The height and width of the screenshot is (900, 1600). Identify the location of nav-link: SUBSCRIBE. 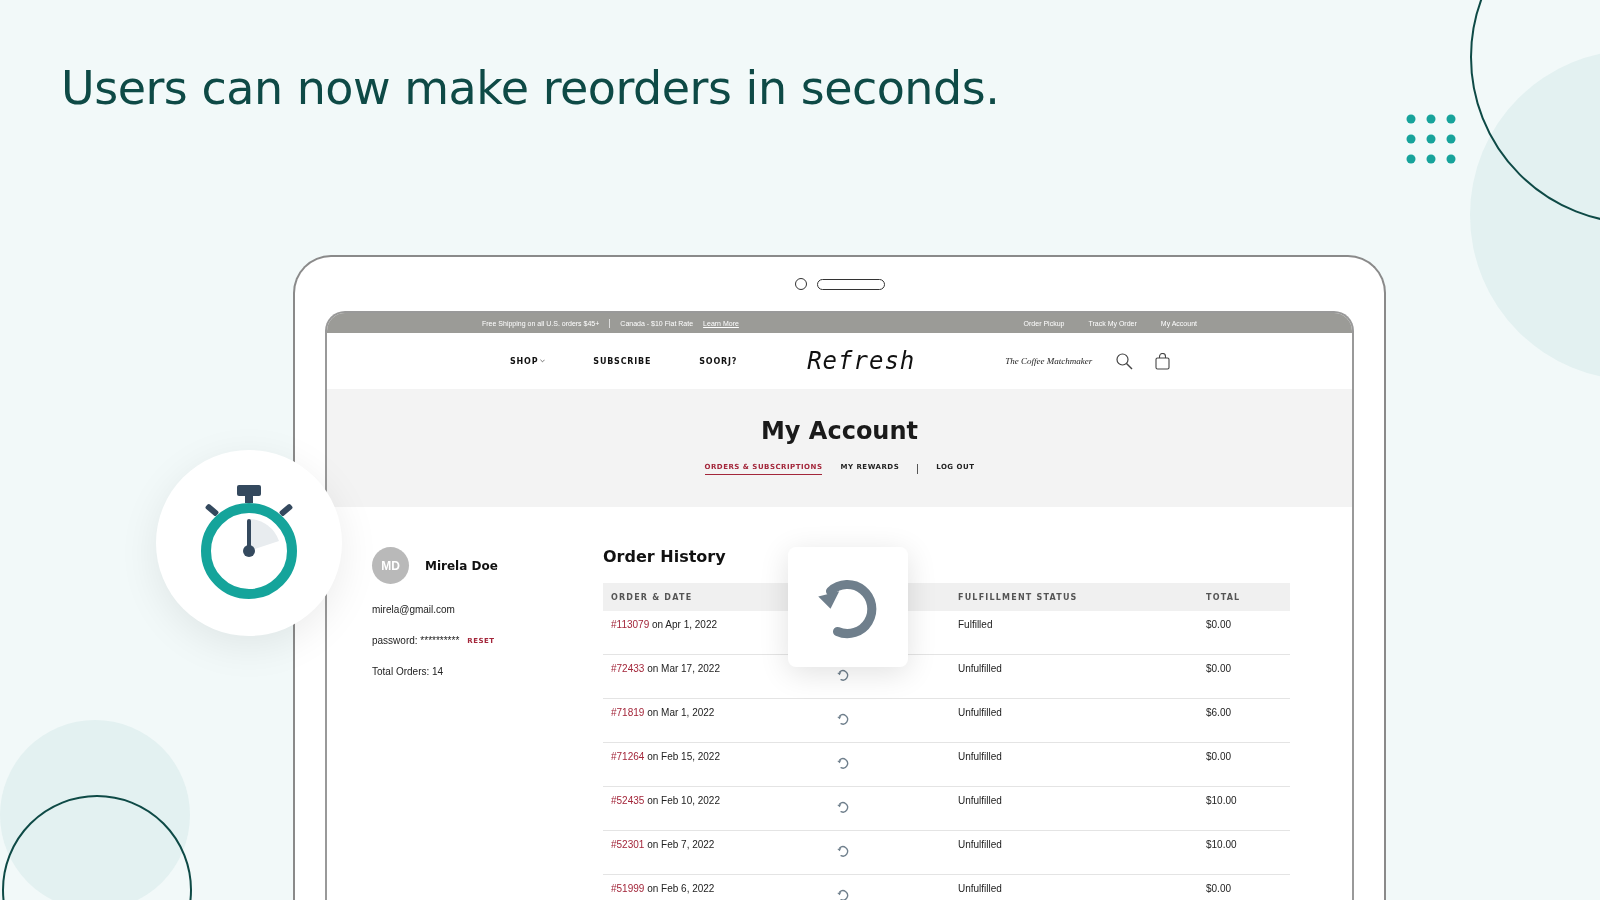
(622, 361).